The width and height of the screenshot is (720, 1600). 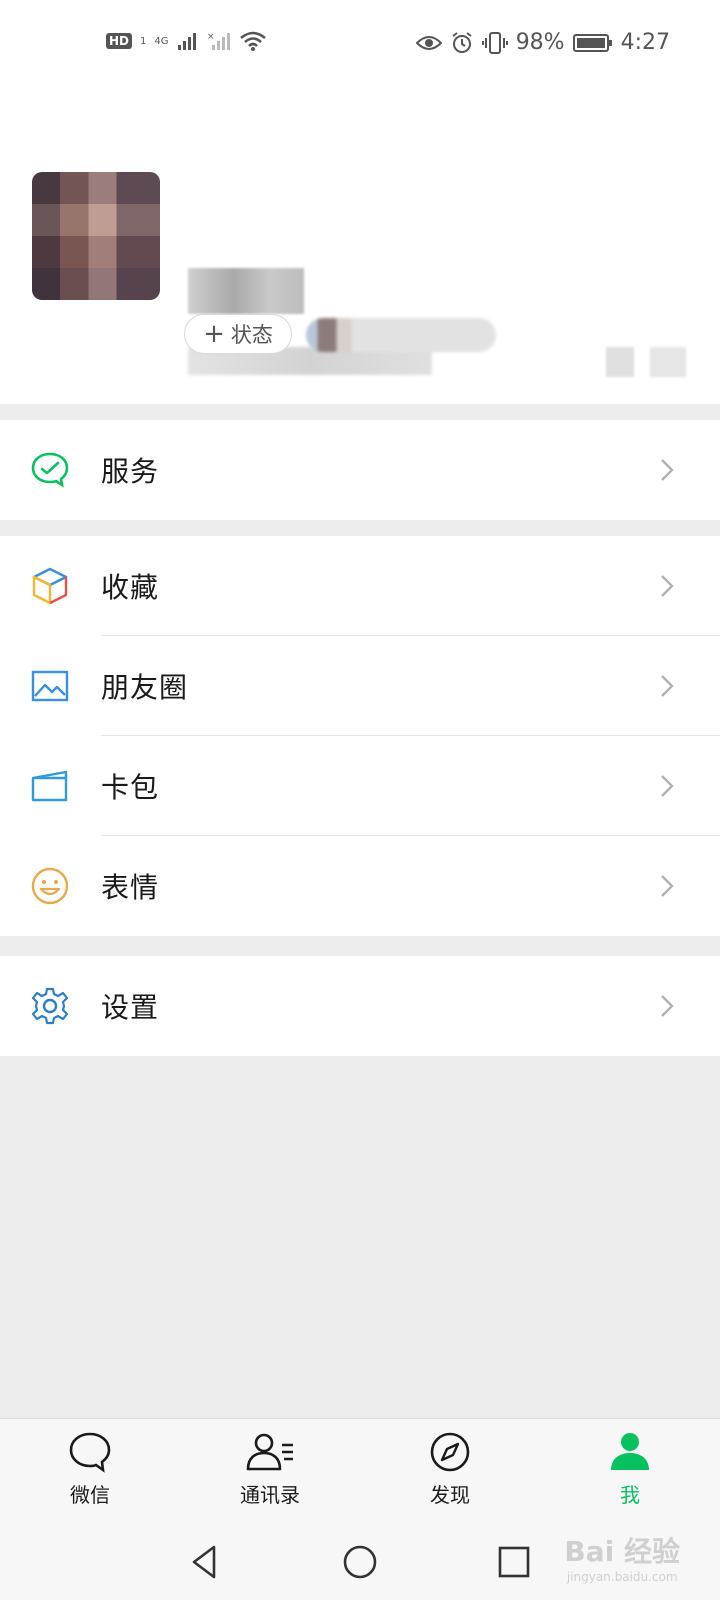 I want to click on tab-contacts-label: 通讯录, so click(x=270, y=1495).